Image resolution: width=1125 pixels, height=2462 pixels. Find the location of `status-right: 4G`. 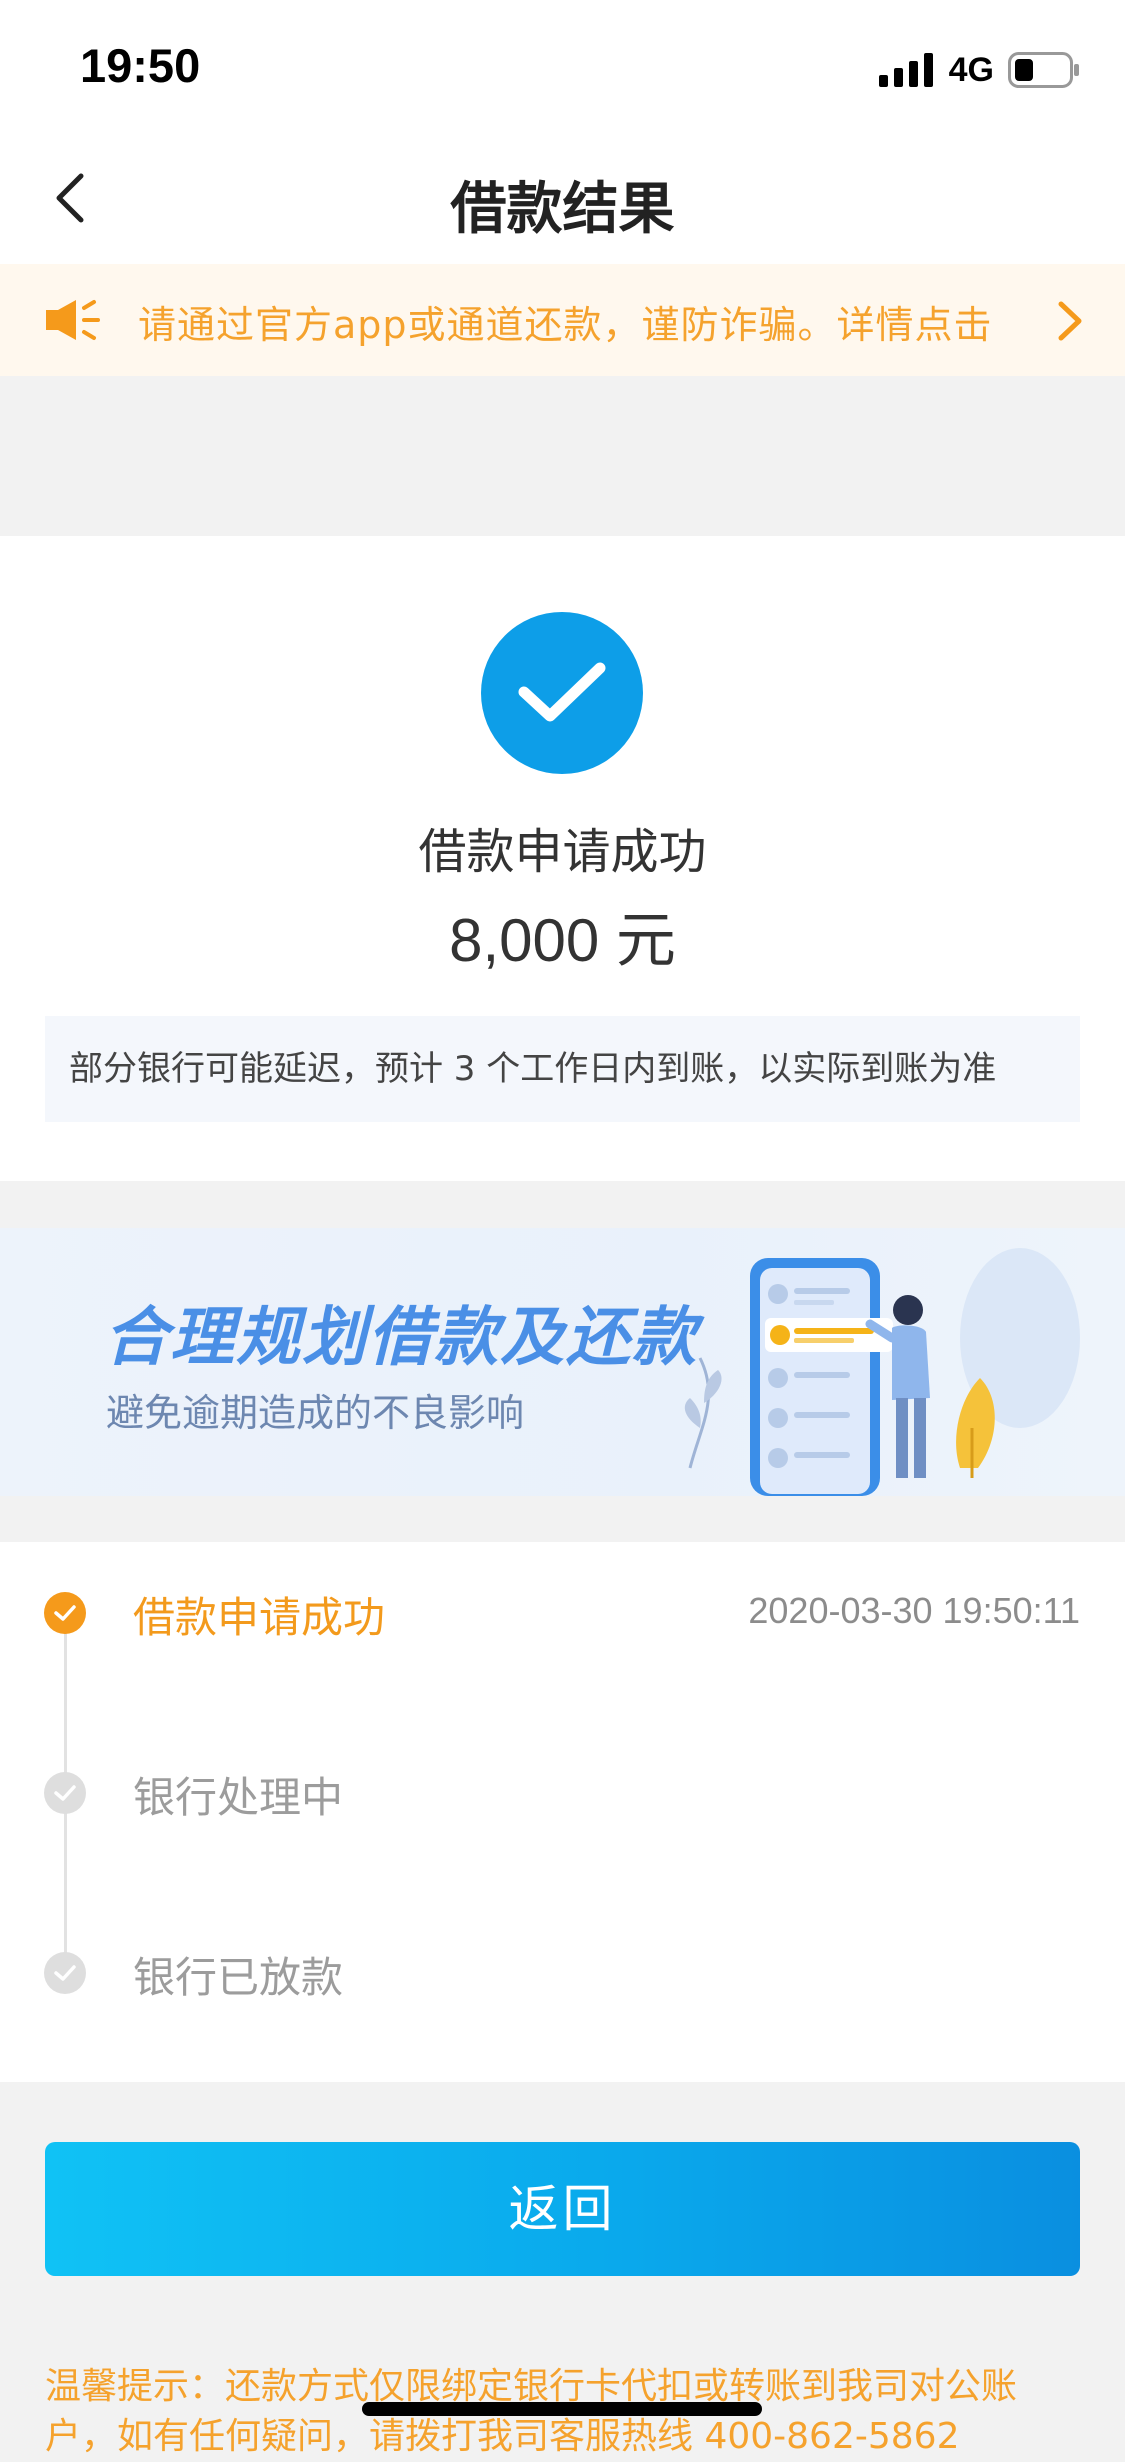

status-right: 4G is located at coordinates (979, 70).